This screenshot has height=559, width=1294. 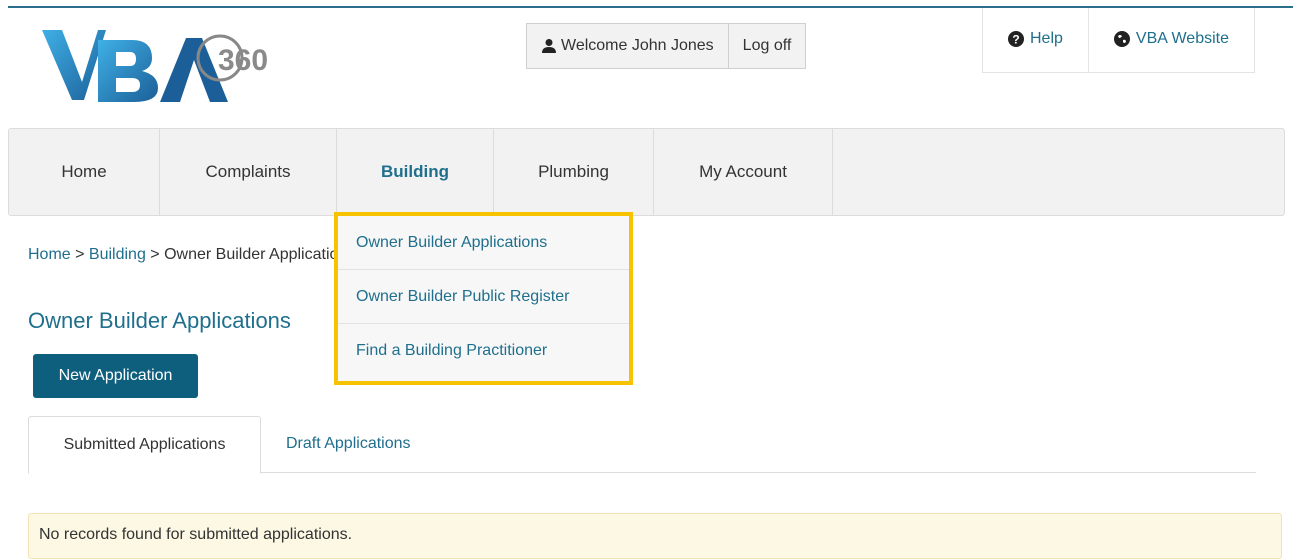 I want to click on website-label: VBA Website, so click(x=1182, y=38).